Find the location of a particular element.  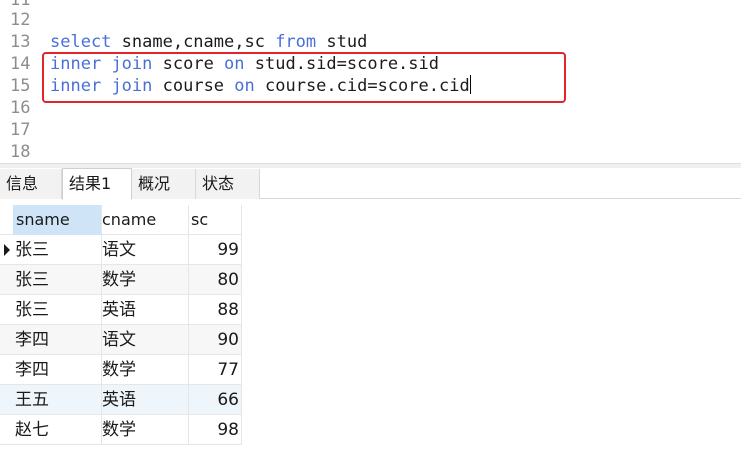

cell-sc: 77 is located at coordinates (213, 370).